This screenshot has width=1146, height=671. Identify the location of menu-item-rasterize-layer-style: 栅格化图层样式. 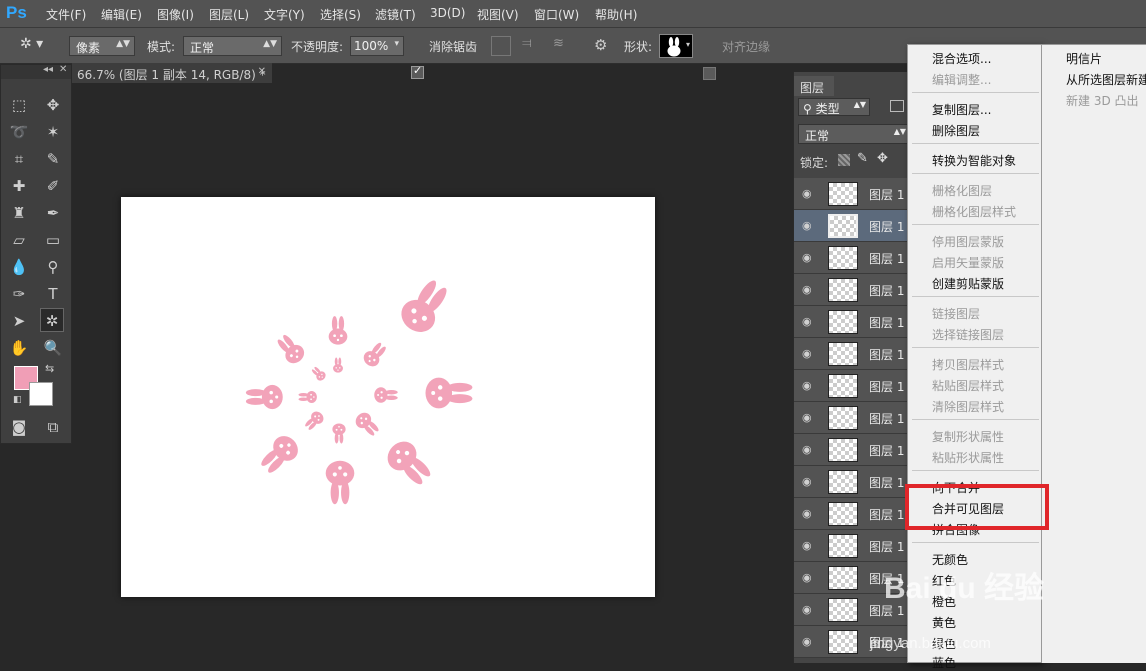
(974, 212).